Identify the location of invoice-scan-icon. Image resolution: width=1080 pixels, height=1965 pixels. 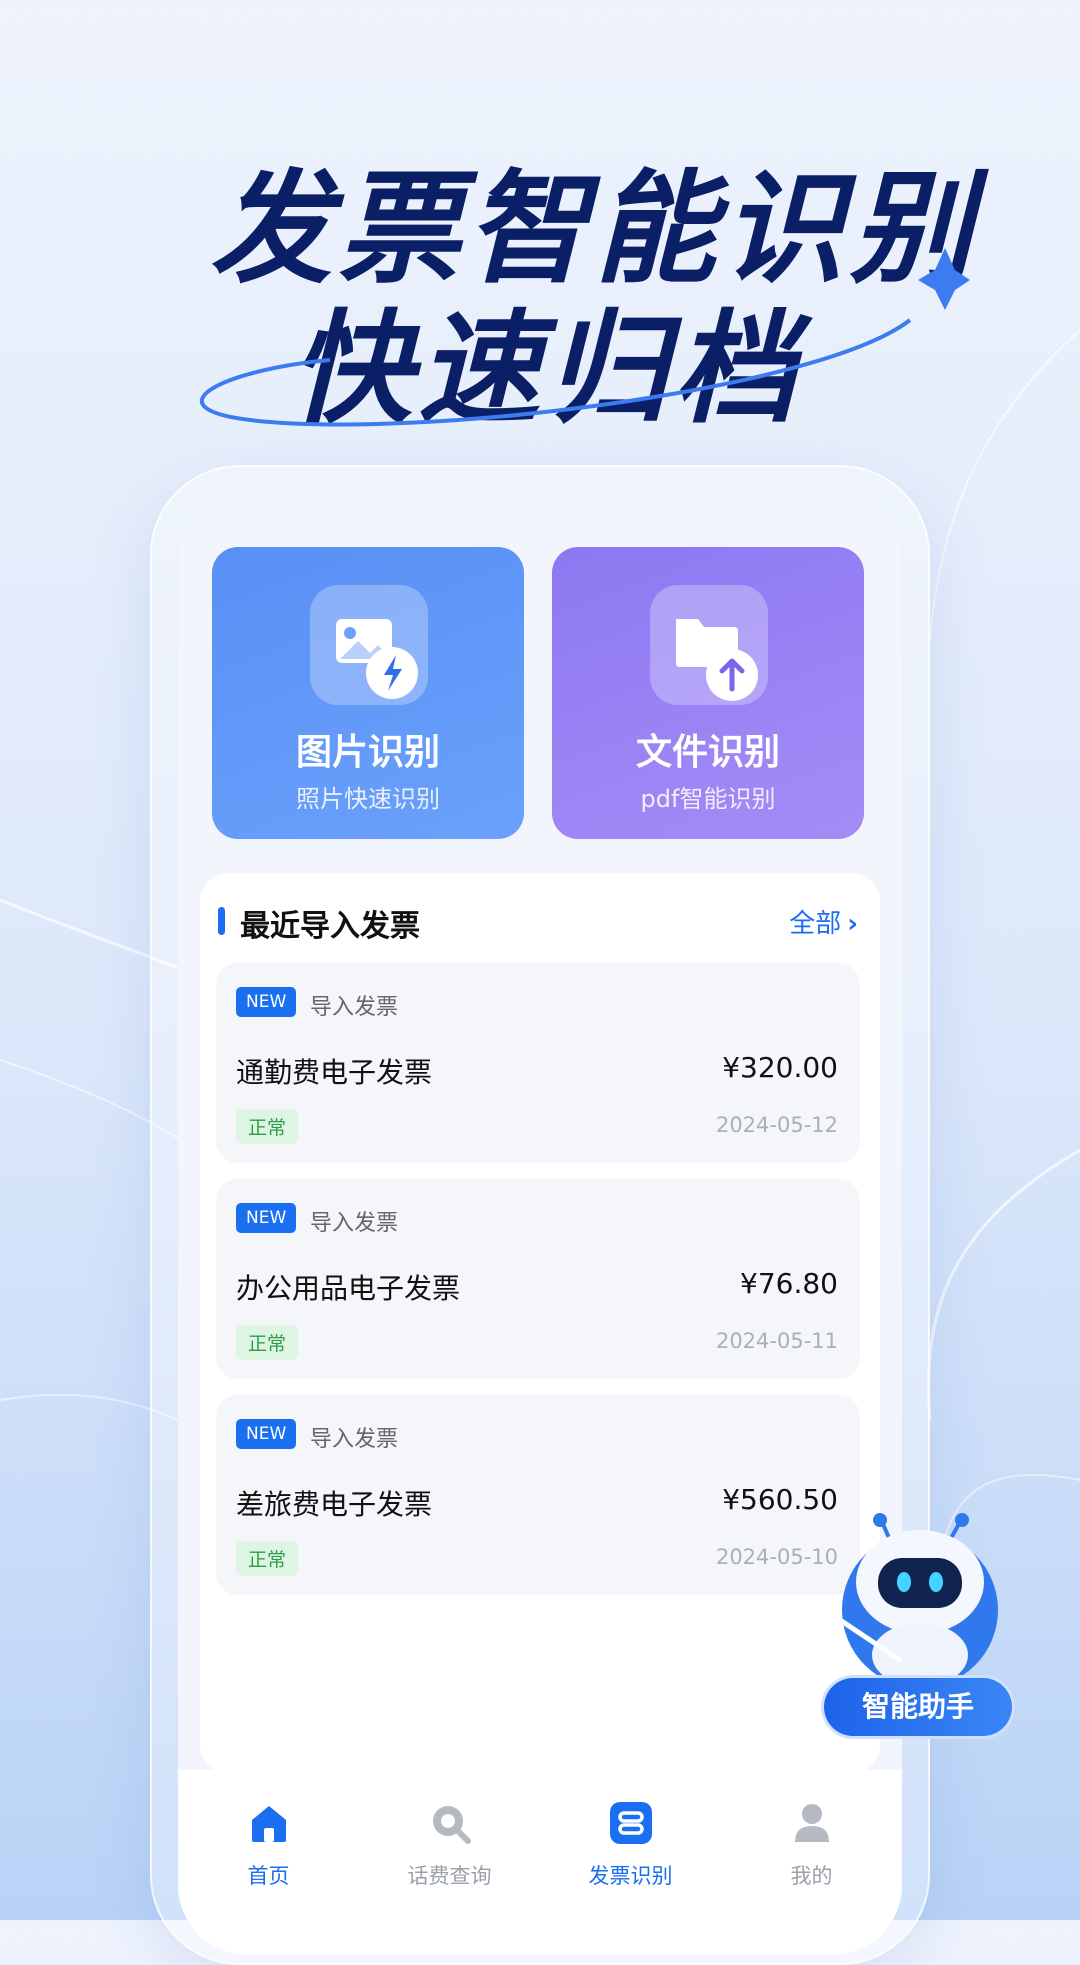
(631, 1823).